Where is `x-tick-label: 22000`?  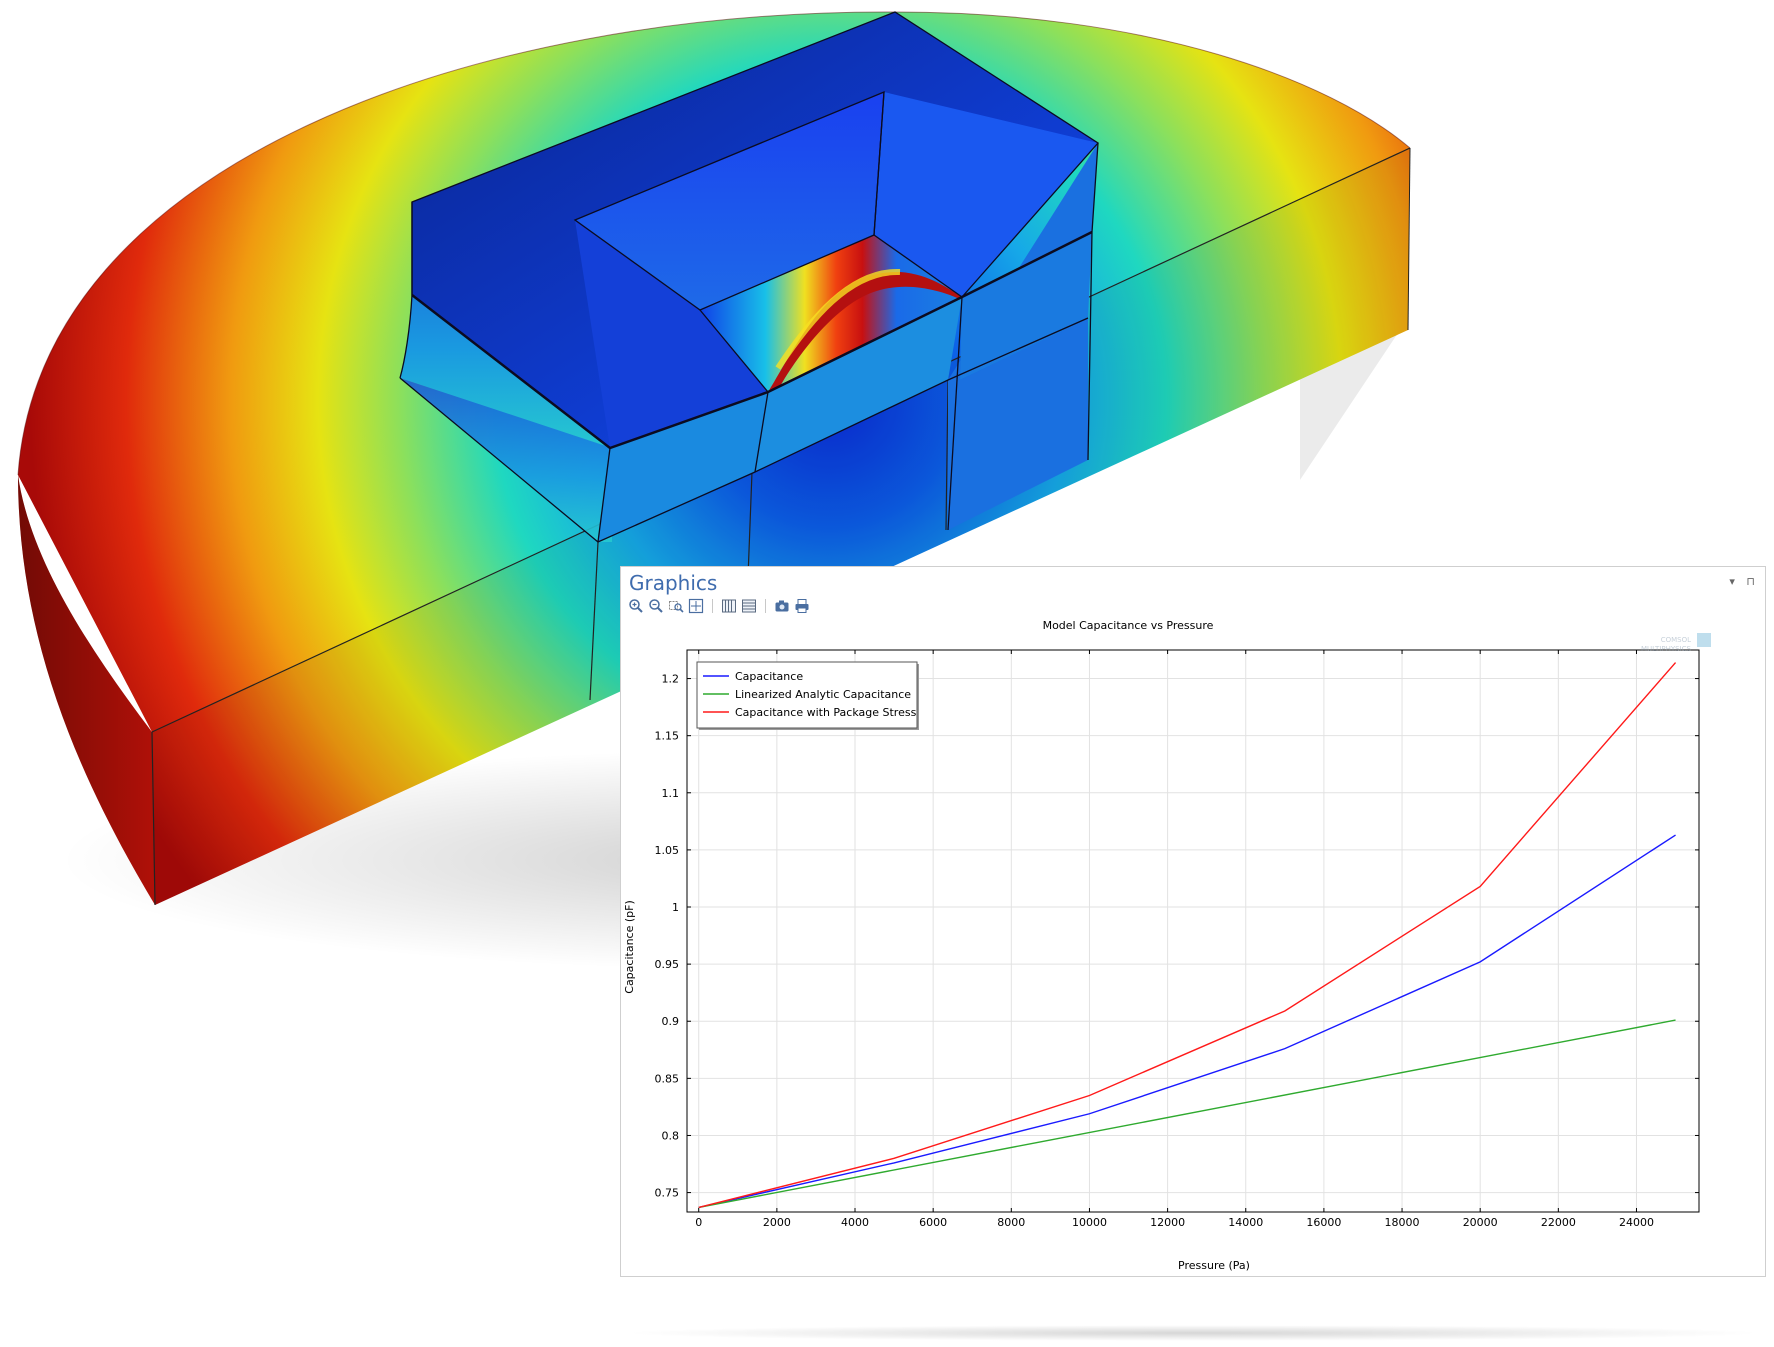 x-tick-label: 22000 is located at coordinates (1558, 1222).